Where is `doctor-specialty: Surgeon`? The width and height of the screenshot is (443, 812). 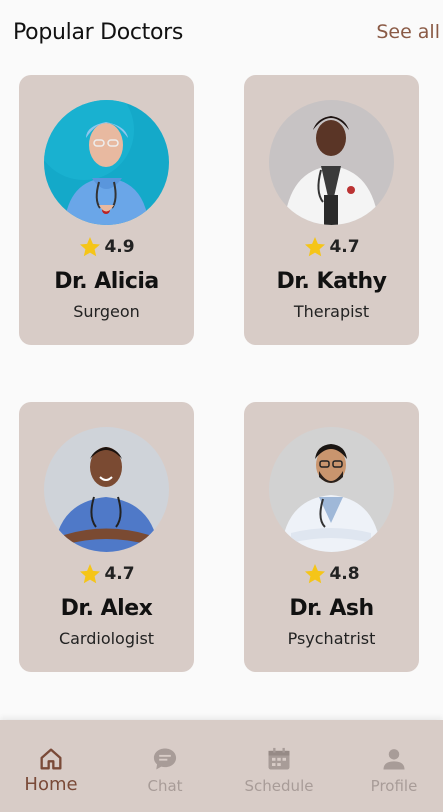 doctor-specialty: Surgeon is located at coordinates (106, 311).